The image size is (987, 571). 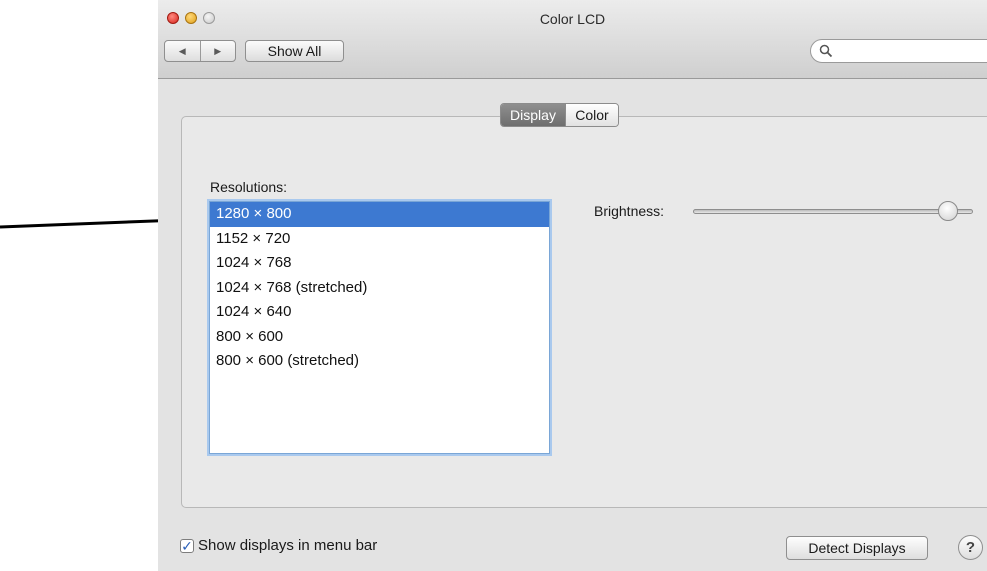 I want to click on window-title: Color LCD, so click(x=572, y=19).